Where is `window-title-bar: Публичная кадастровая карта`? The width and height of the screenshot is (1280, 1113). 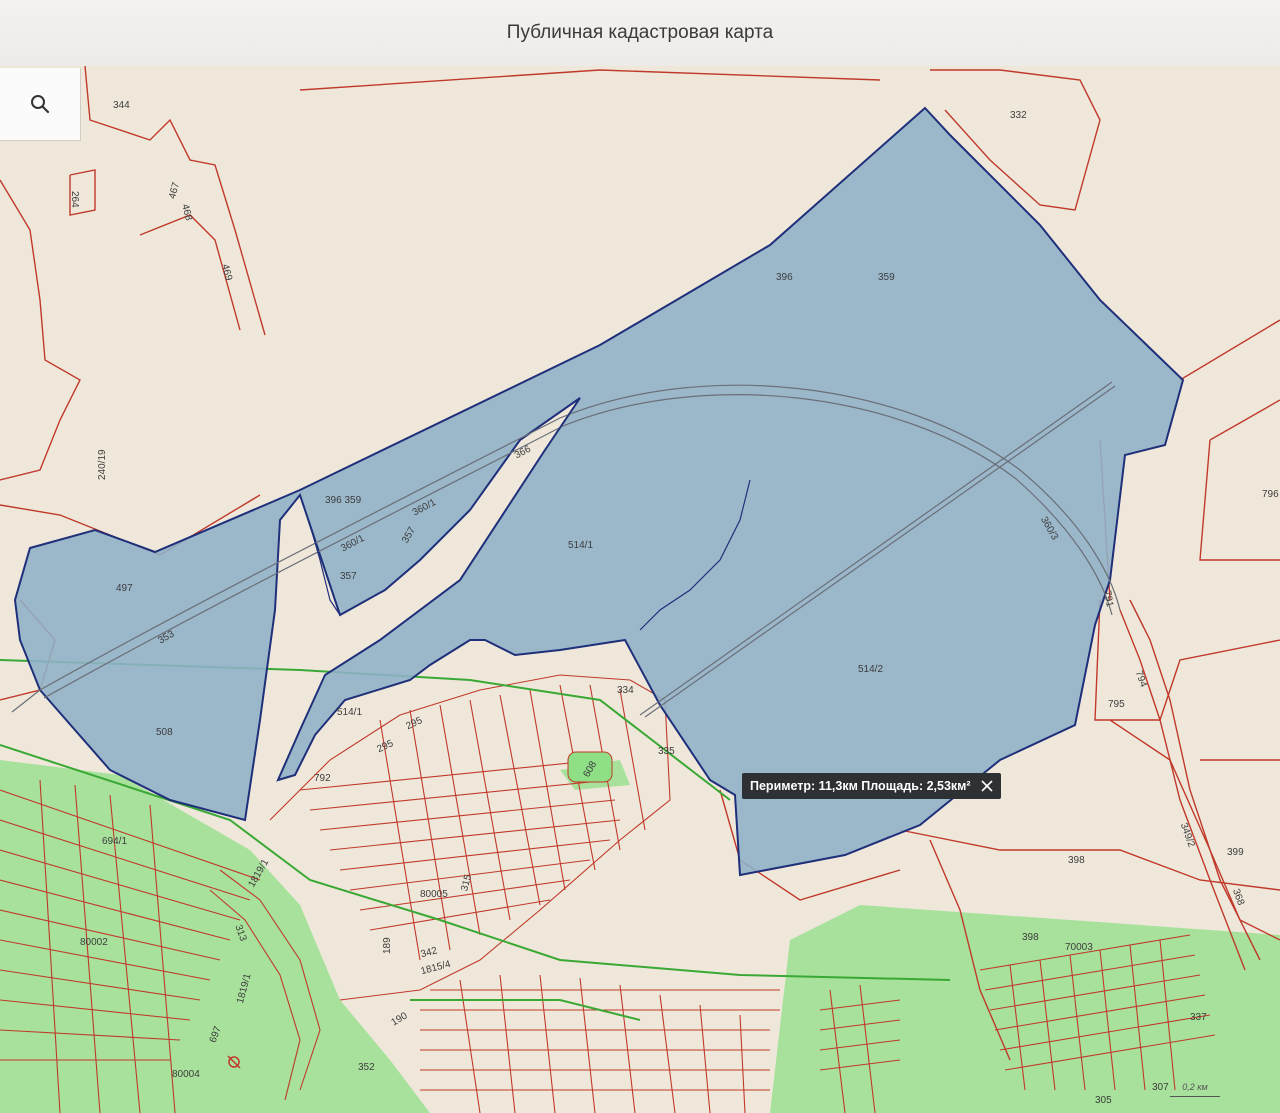 window-title-bar: Публичная кадастровая карта is located at coordinates (640, 33).